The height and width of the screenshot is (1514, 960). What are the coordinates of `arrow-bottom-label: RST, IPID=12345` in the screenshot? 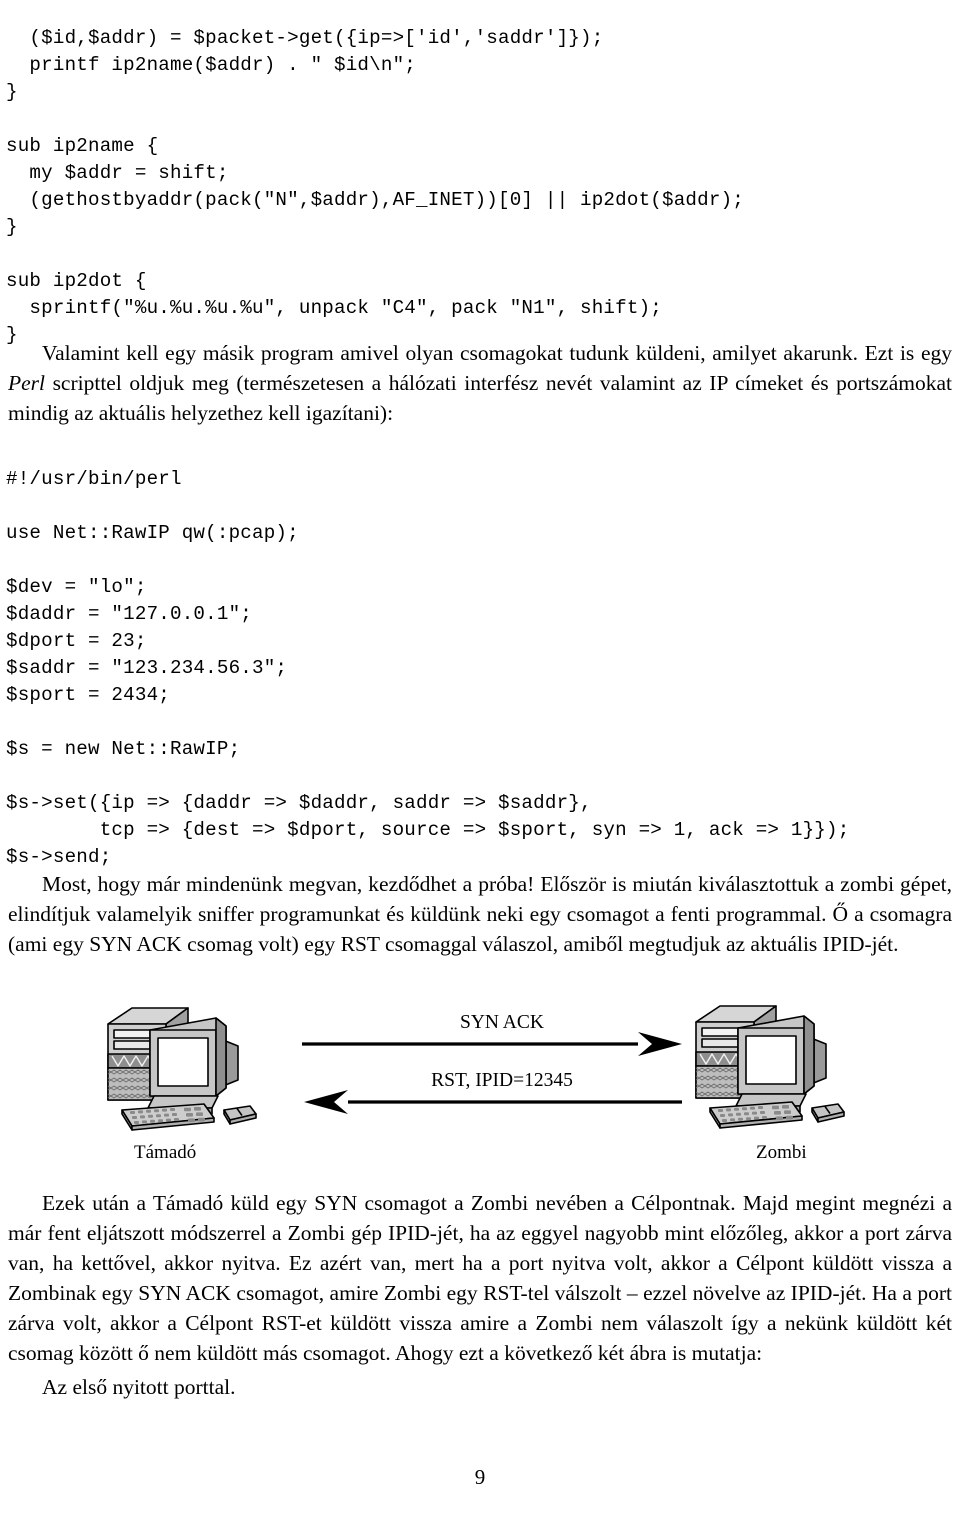 It's located at (502, 1080).